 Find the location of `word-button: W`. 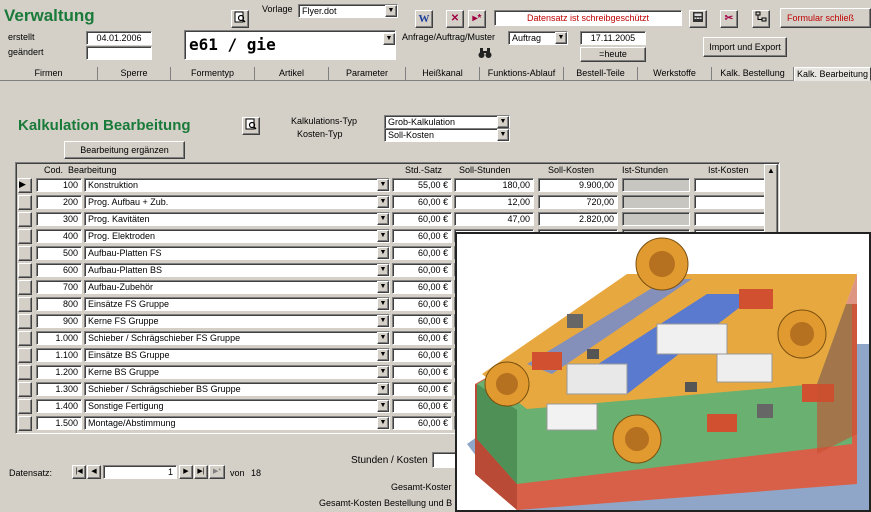

word-button: W is located at coordinates (424, 19).